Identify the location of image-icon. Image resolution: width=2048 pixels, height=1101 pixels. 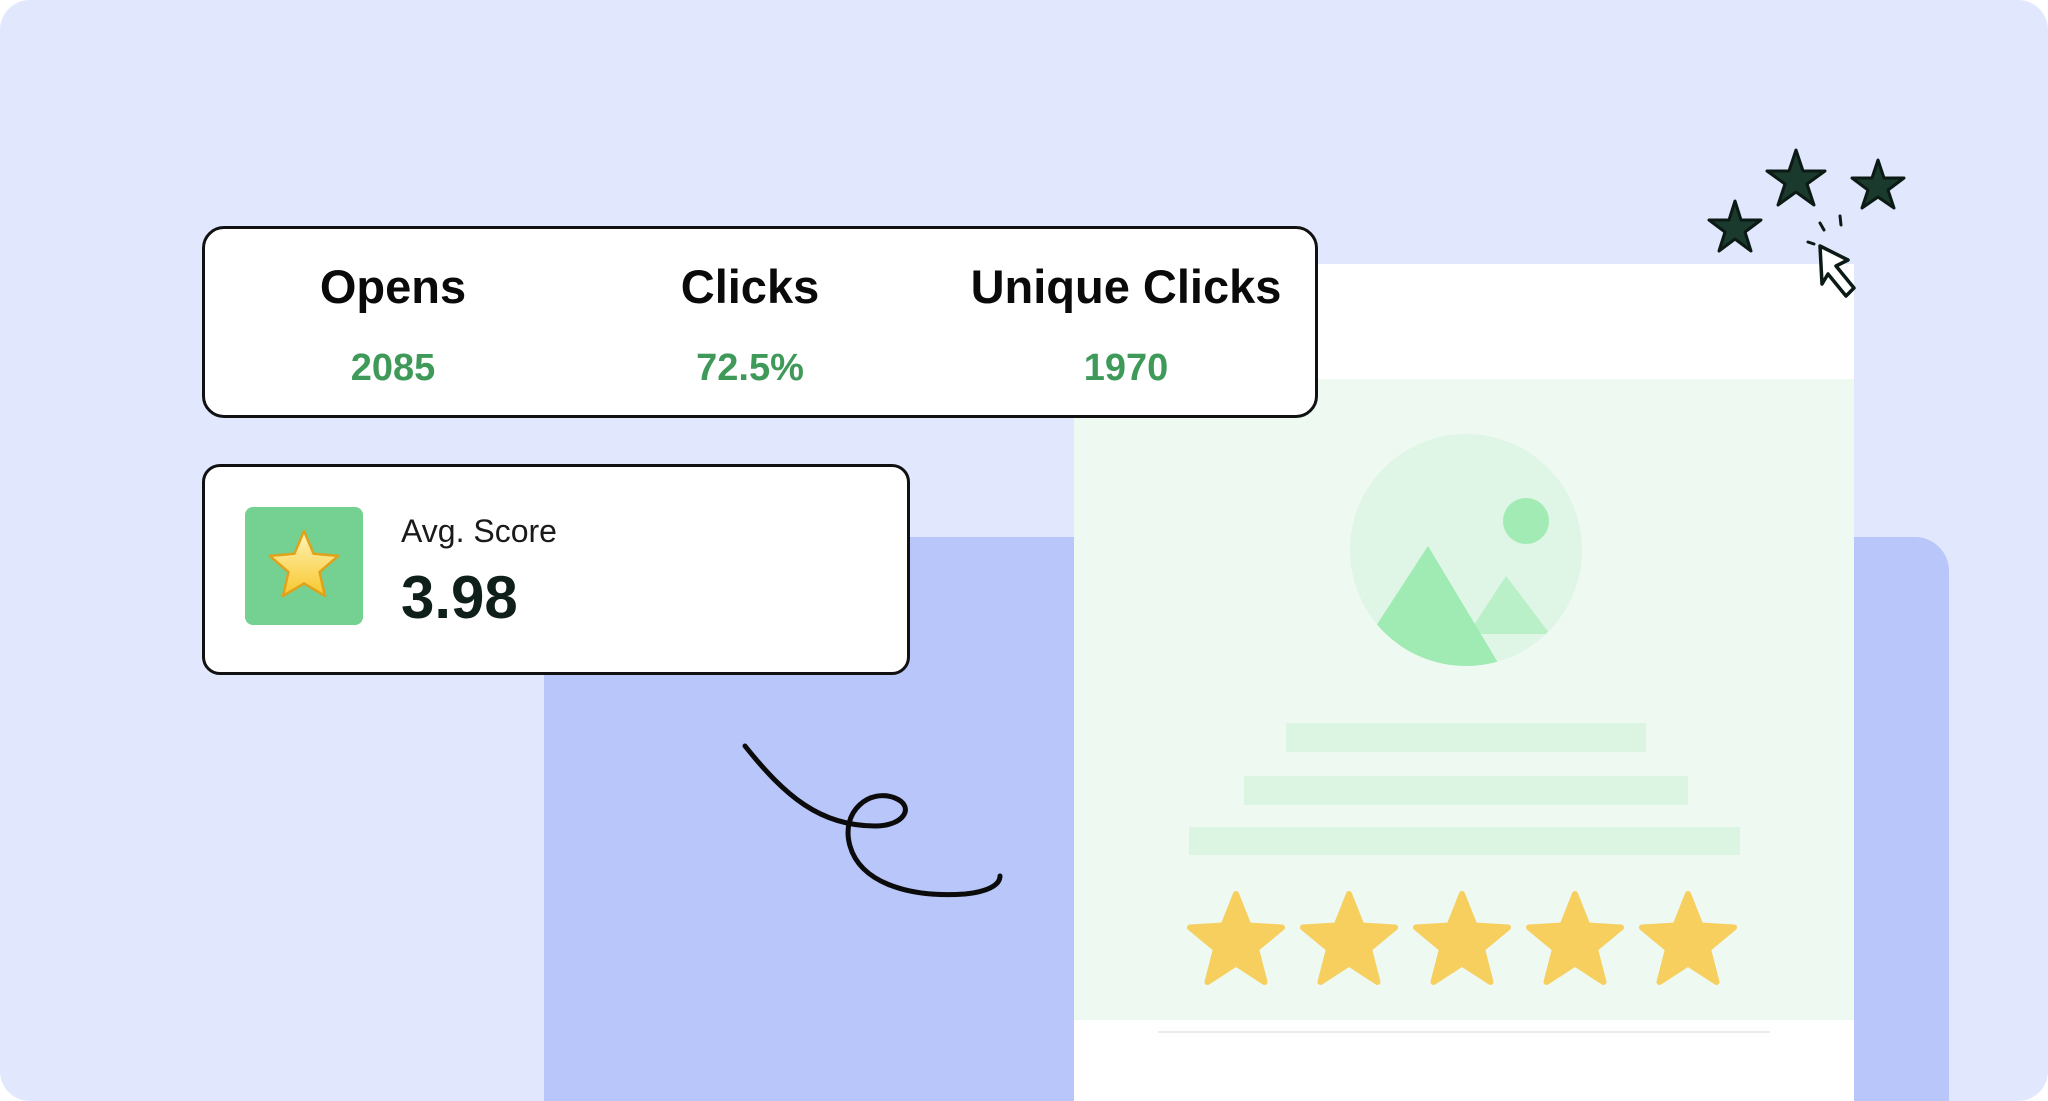
(1466, 550).